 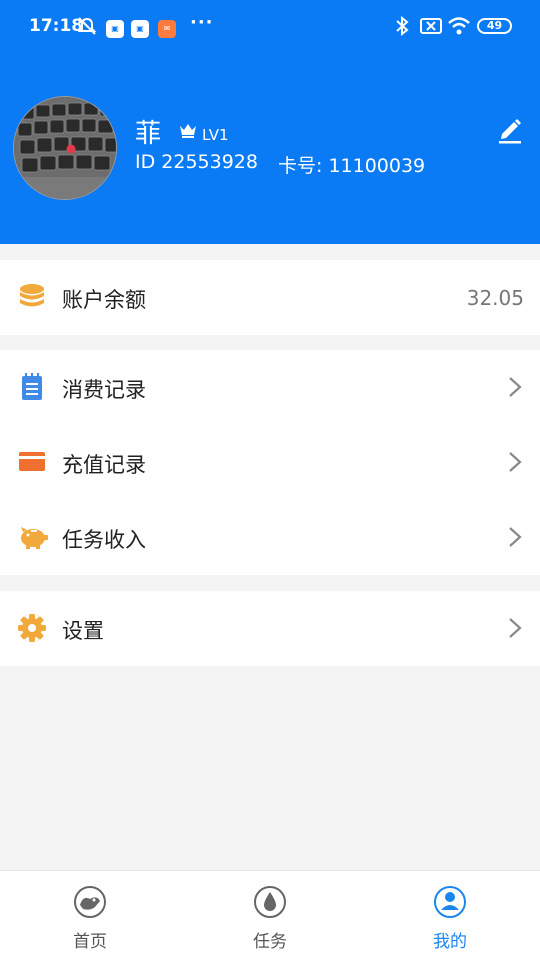 I want to click on edit-profile-button, so click(x=510, y=129).